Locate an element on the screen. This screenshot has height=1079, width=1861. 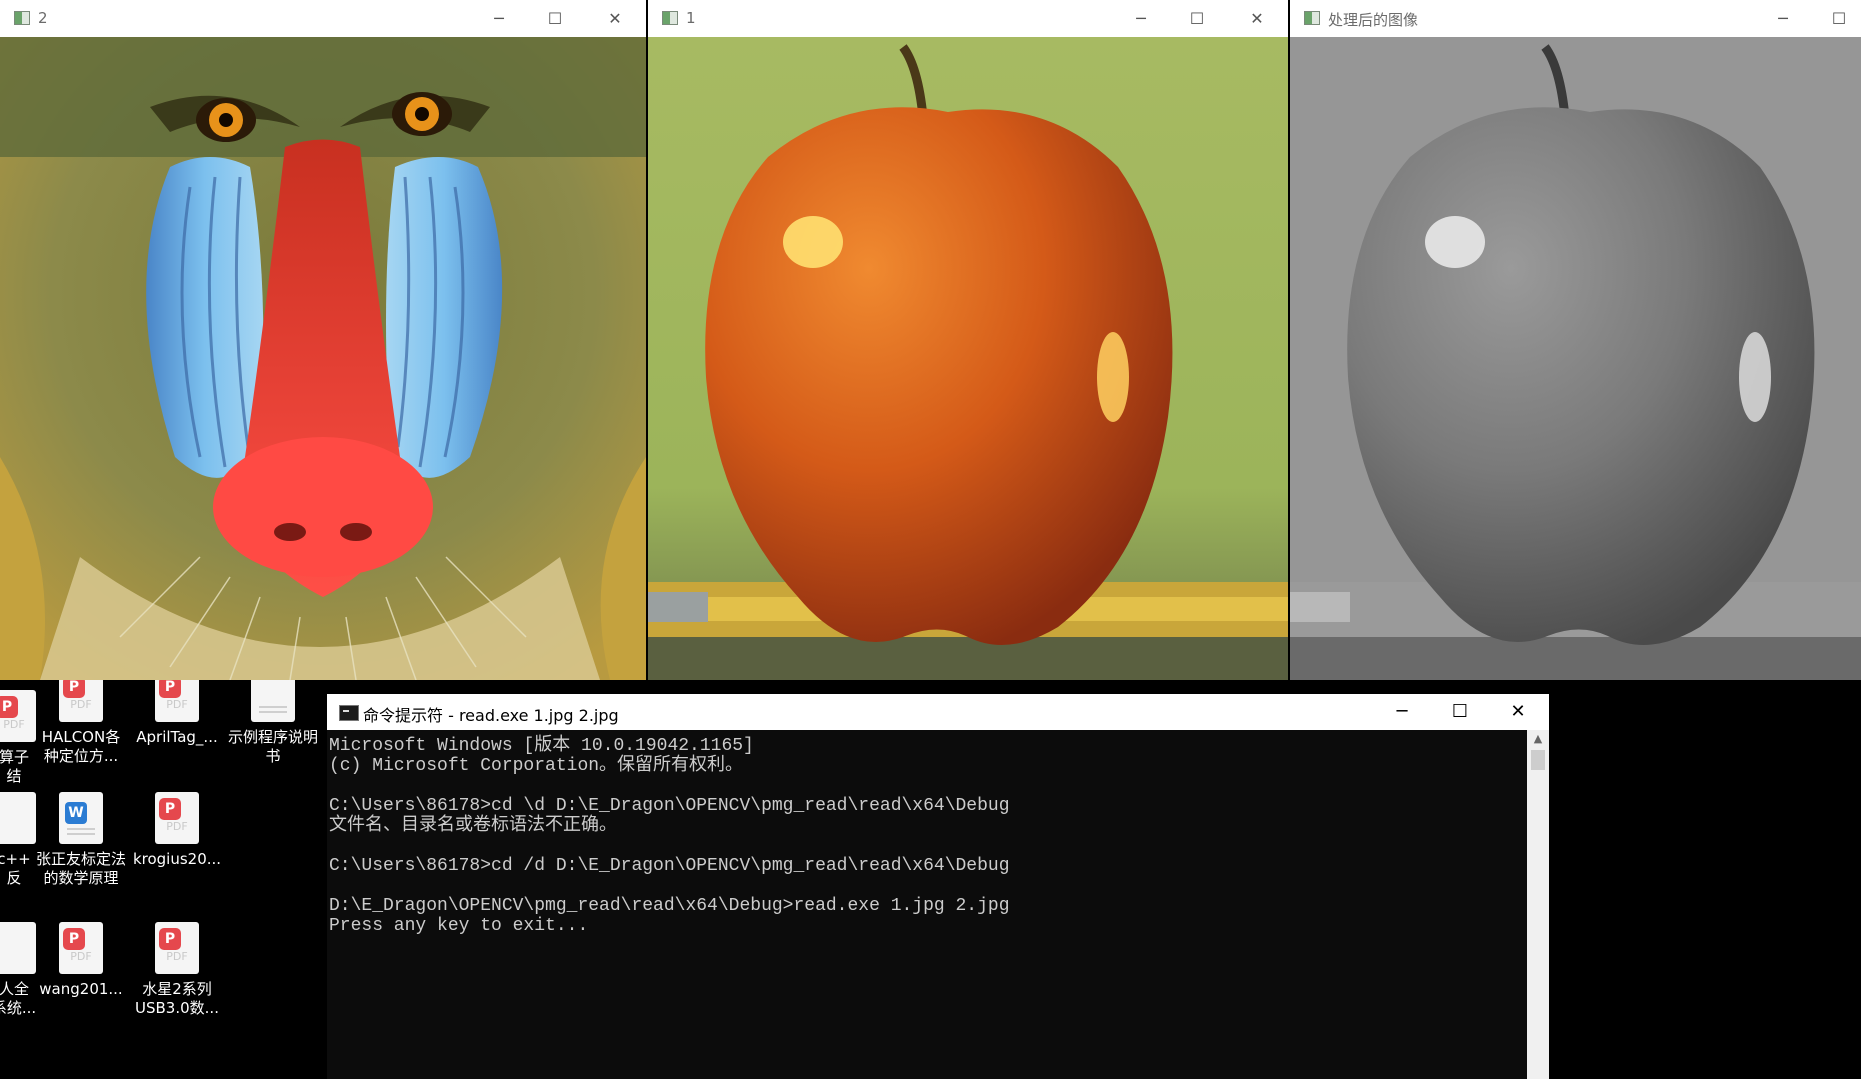
desktop-icon-label: 张正友标定法 的数学原理 is located at coordinates (80, 868).